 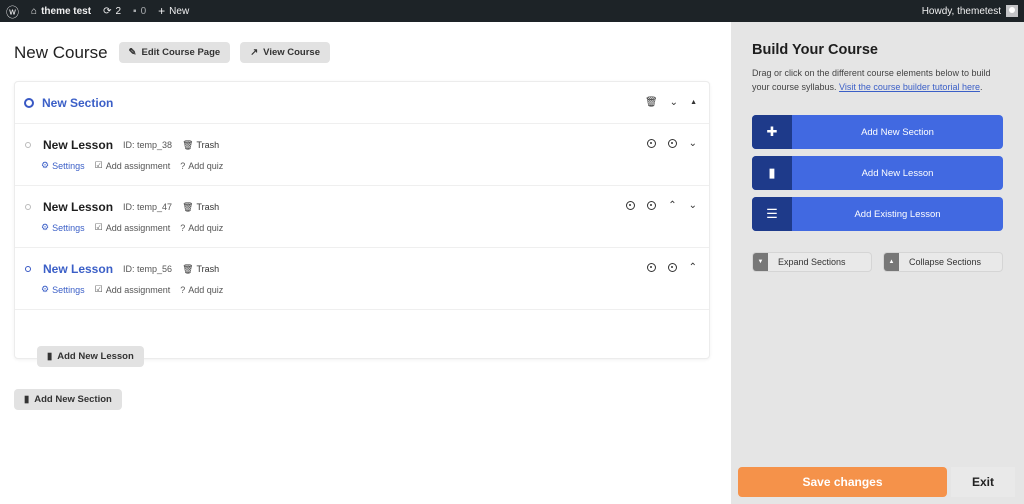 What do you see at coordinates (973, 11) in the screenshot?
I see `account-menu: Howdy, themetest` at bounding box center [973, 11].